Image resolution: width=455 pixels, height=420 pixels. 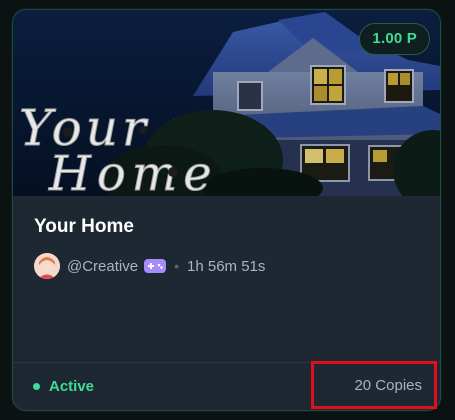 What do you see at coordinates (155, 266) in the screenshot?
I see `gamepad-icon` at bounding box center [155, 266].